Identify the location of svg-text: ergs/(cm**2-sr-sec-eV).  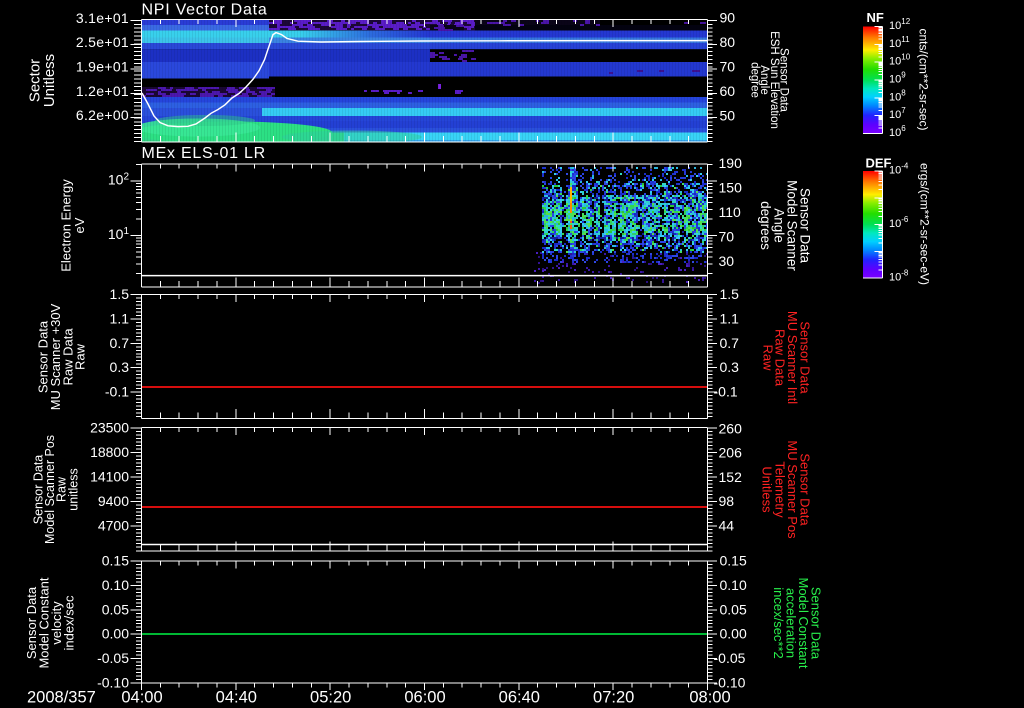
(925, 224).